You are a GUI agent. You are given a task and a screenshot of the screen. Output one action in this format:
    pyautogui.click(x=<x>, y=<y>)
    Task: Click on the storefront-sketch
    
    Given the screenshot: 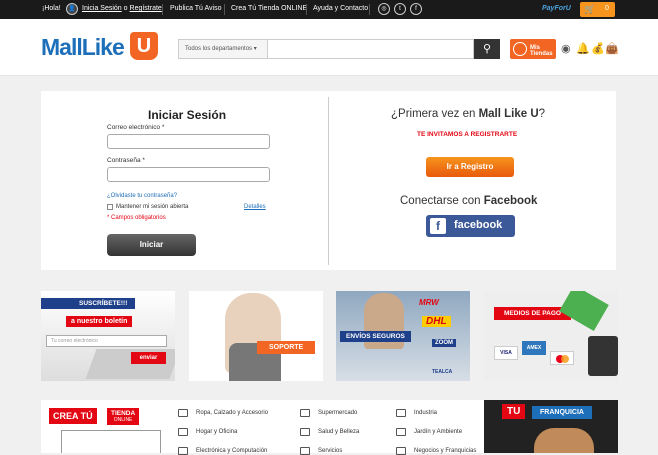 What is the action you would take?
    pyautogui.click(x=111, y=441)
    